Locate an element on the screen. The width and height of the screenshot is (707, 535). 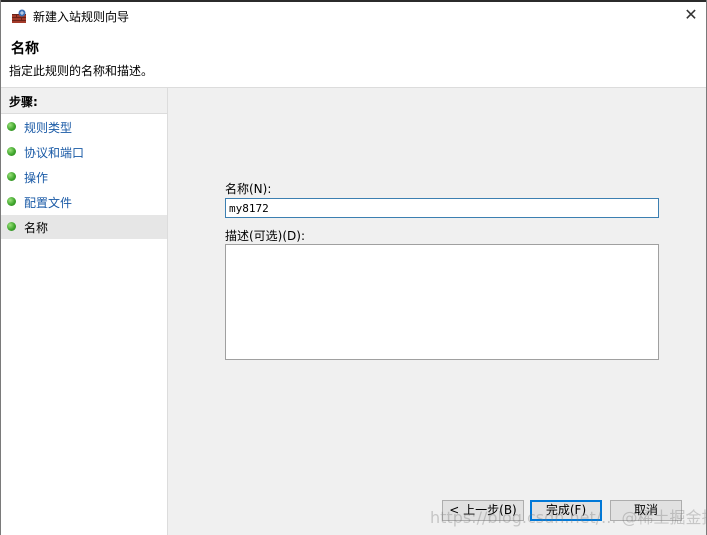
sidebar-item-name: 名称 is located at coordinates (84, 227).